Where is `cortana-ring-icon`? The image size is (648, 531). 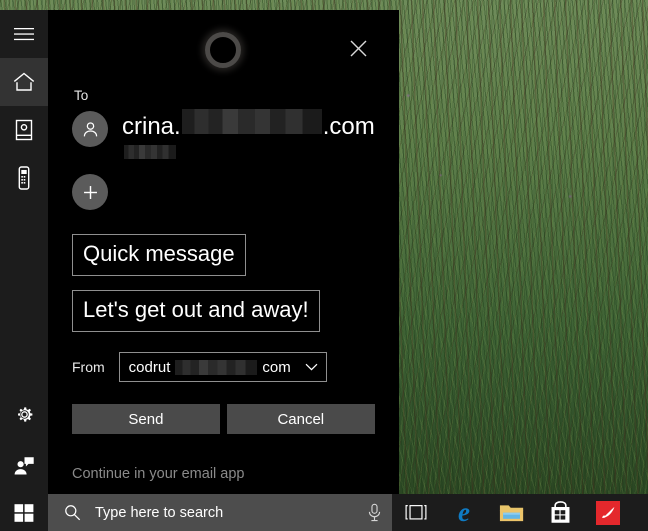
cortana-ring-icon is located at coordinates (223, 50).